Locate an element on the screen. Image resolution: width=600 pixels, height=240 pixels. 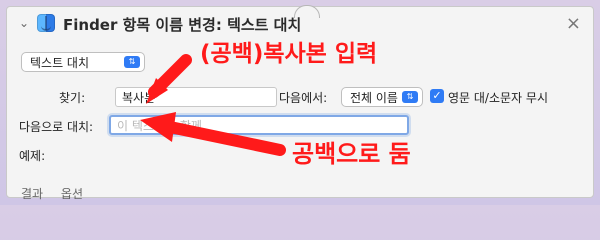
find-value: 복사본 is located at coordinates (139, 97).